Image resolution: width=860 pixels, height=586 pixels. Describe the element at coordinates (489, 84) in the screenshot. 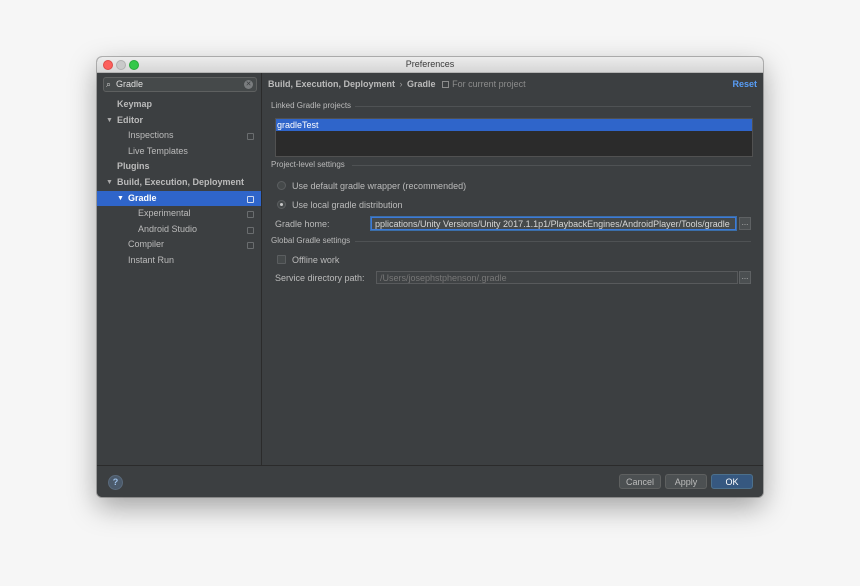

I see `scope-label: For current project` at that location.